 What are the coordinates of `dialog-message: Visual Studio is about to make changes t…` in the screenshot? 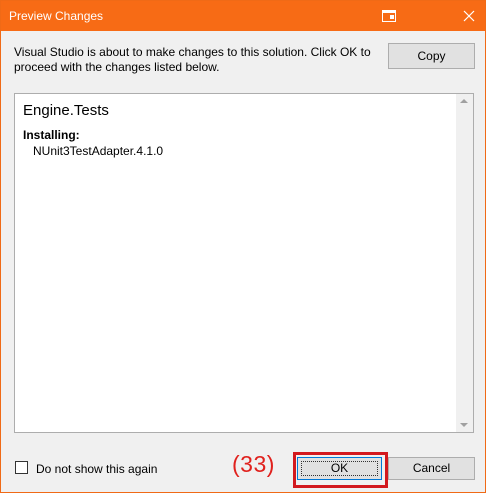 It's located at (192, 59).